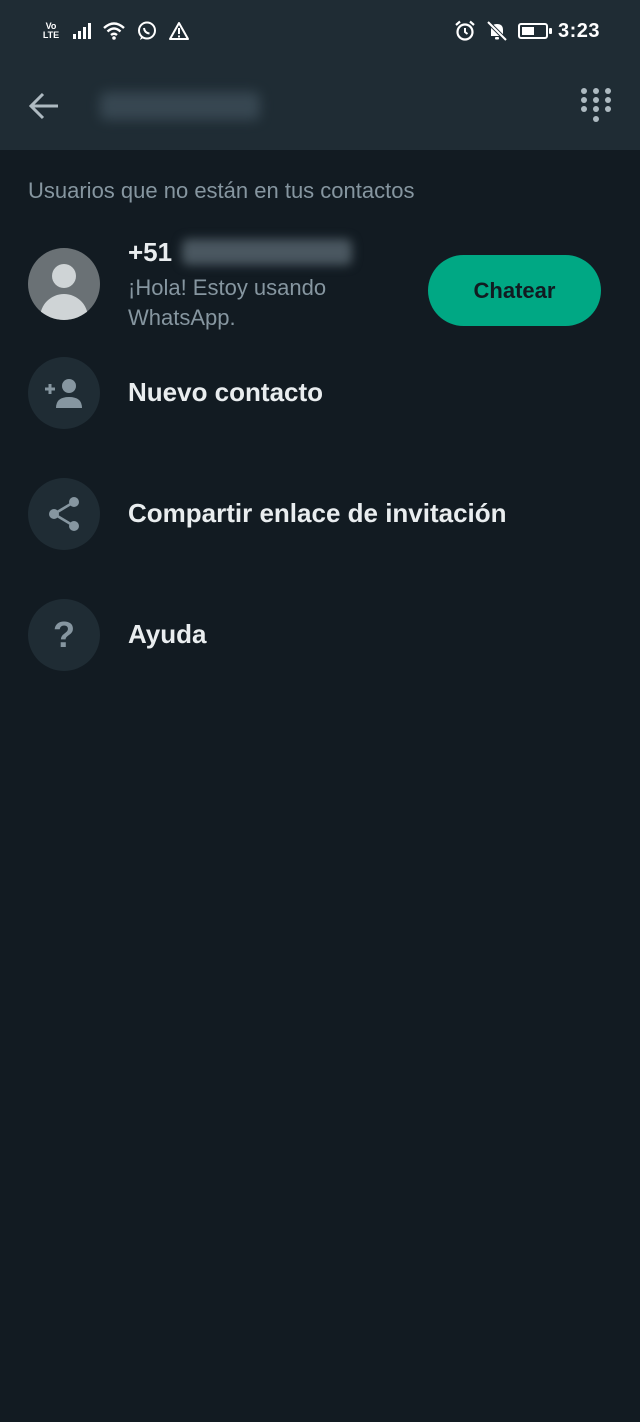 This screenshot has height=1422, width=640. Describe the element at coordinates (64, 307) in the screenshot. I see `avatar-body` at that location.